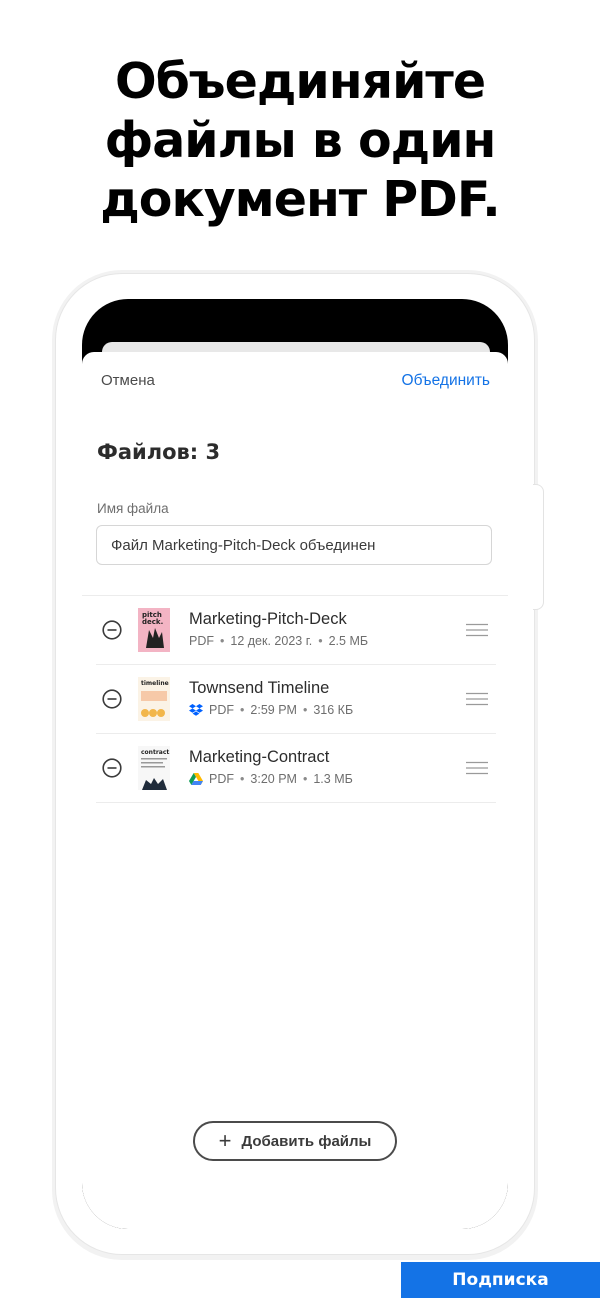 This screenshot has height=1298, width=600. I want to click on headline-line-1: Объединяйте, so click(300, 81).